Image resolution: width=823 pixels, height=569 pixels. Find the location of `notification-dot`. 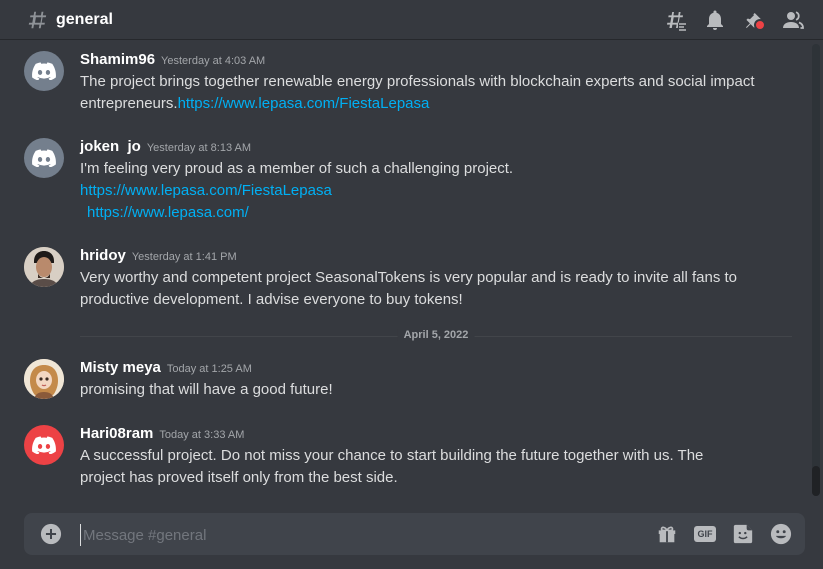

notification-dot is located at coordinates (760, 25).